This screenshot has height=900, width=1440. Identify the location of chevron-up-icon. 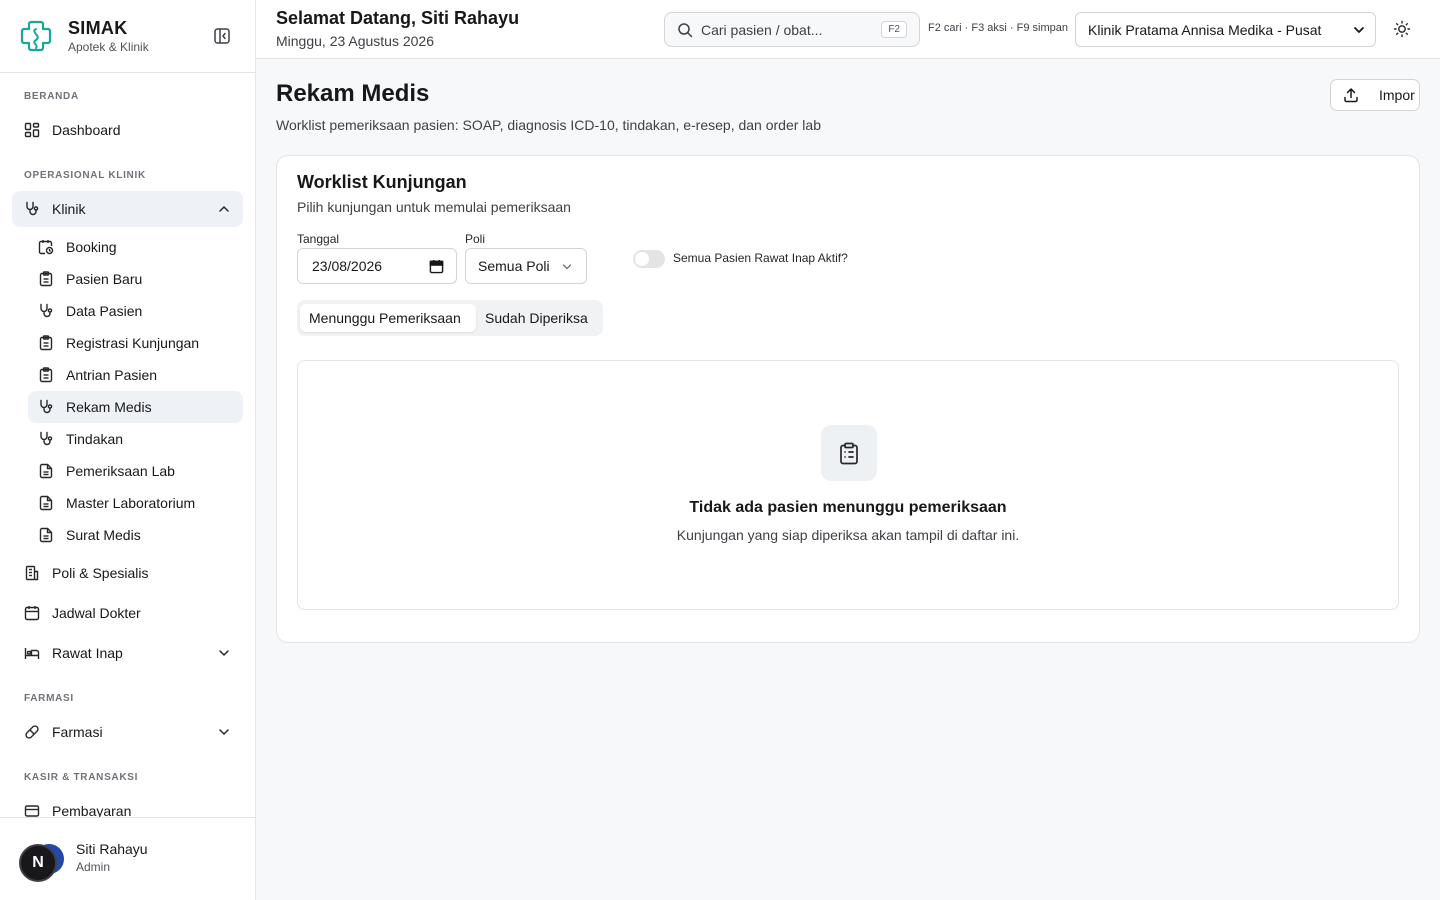
(224, 209).